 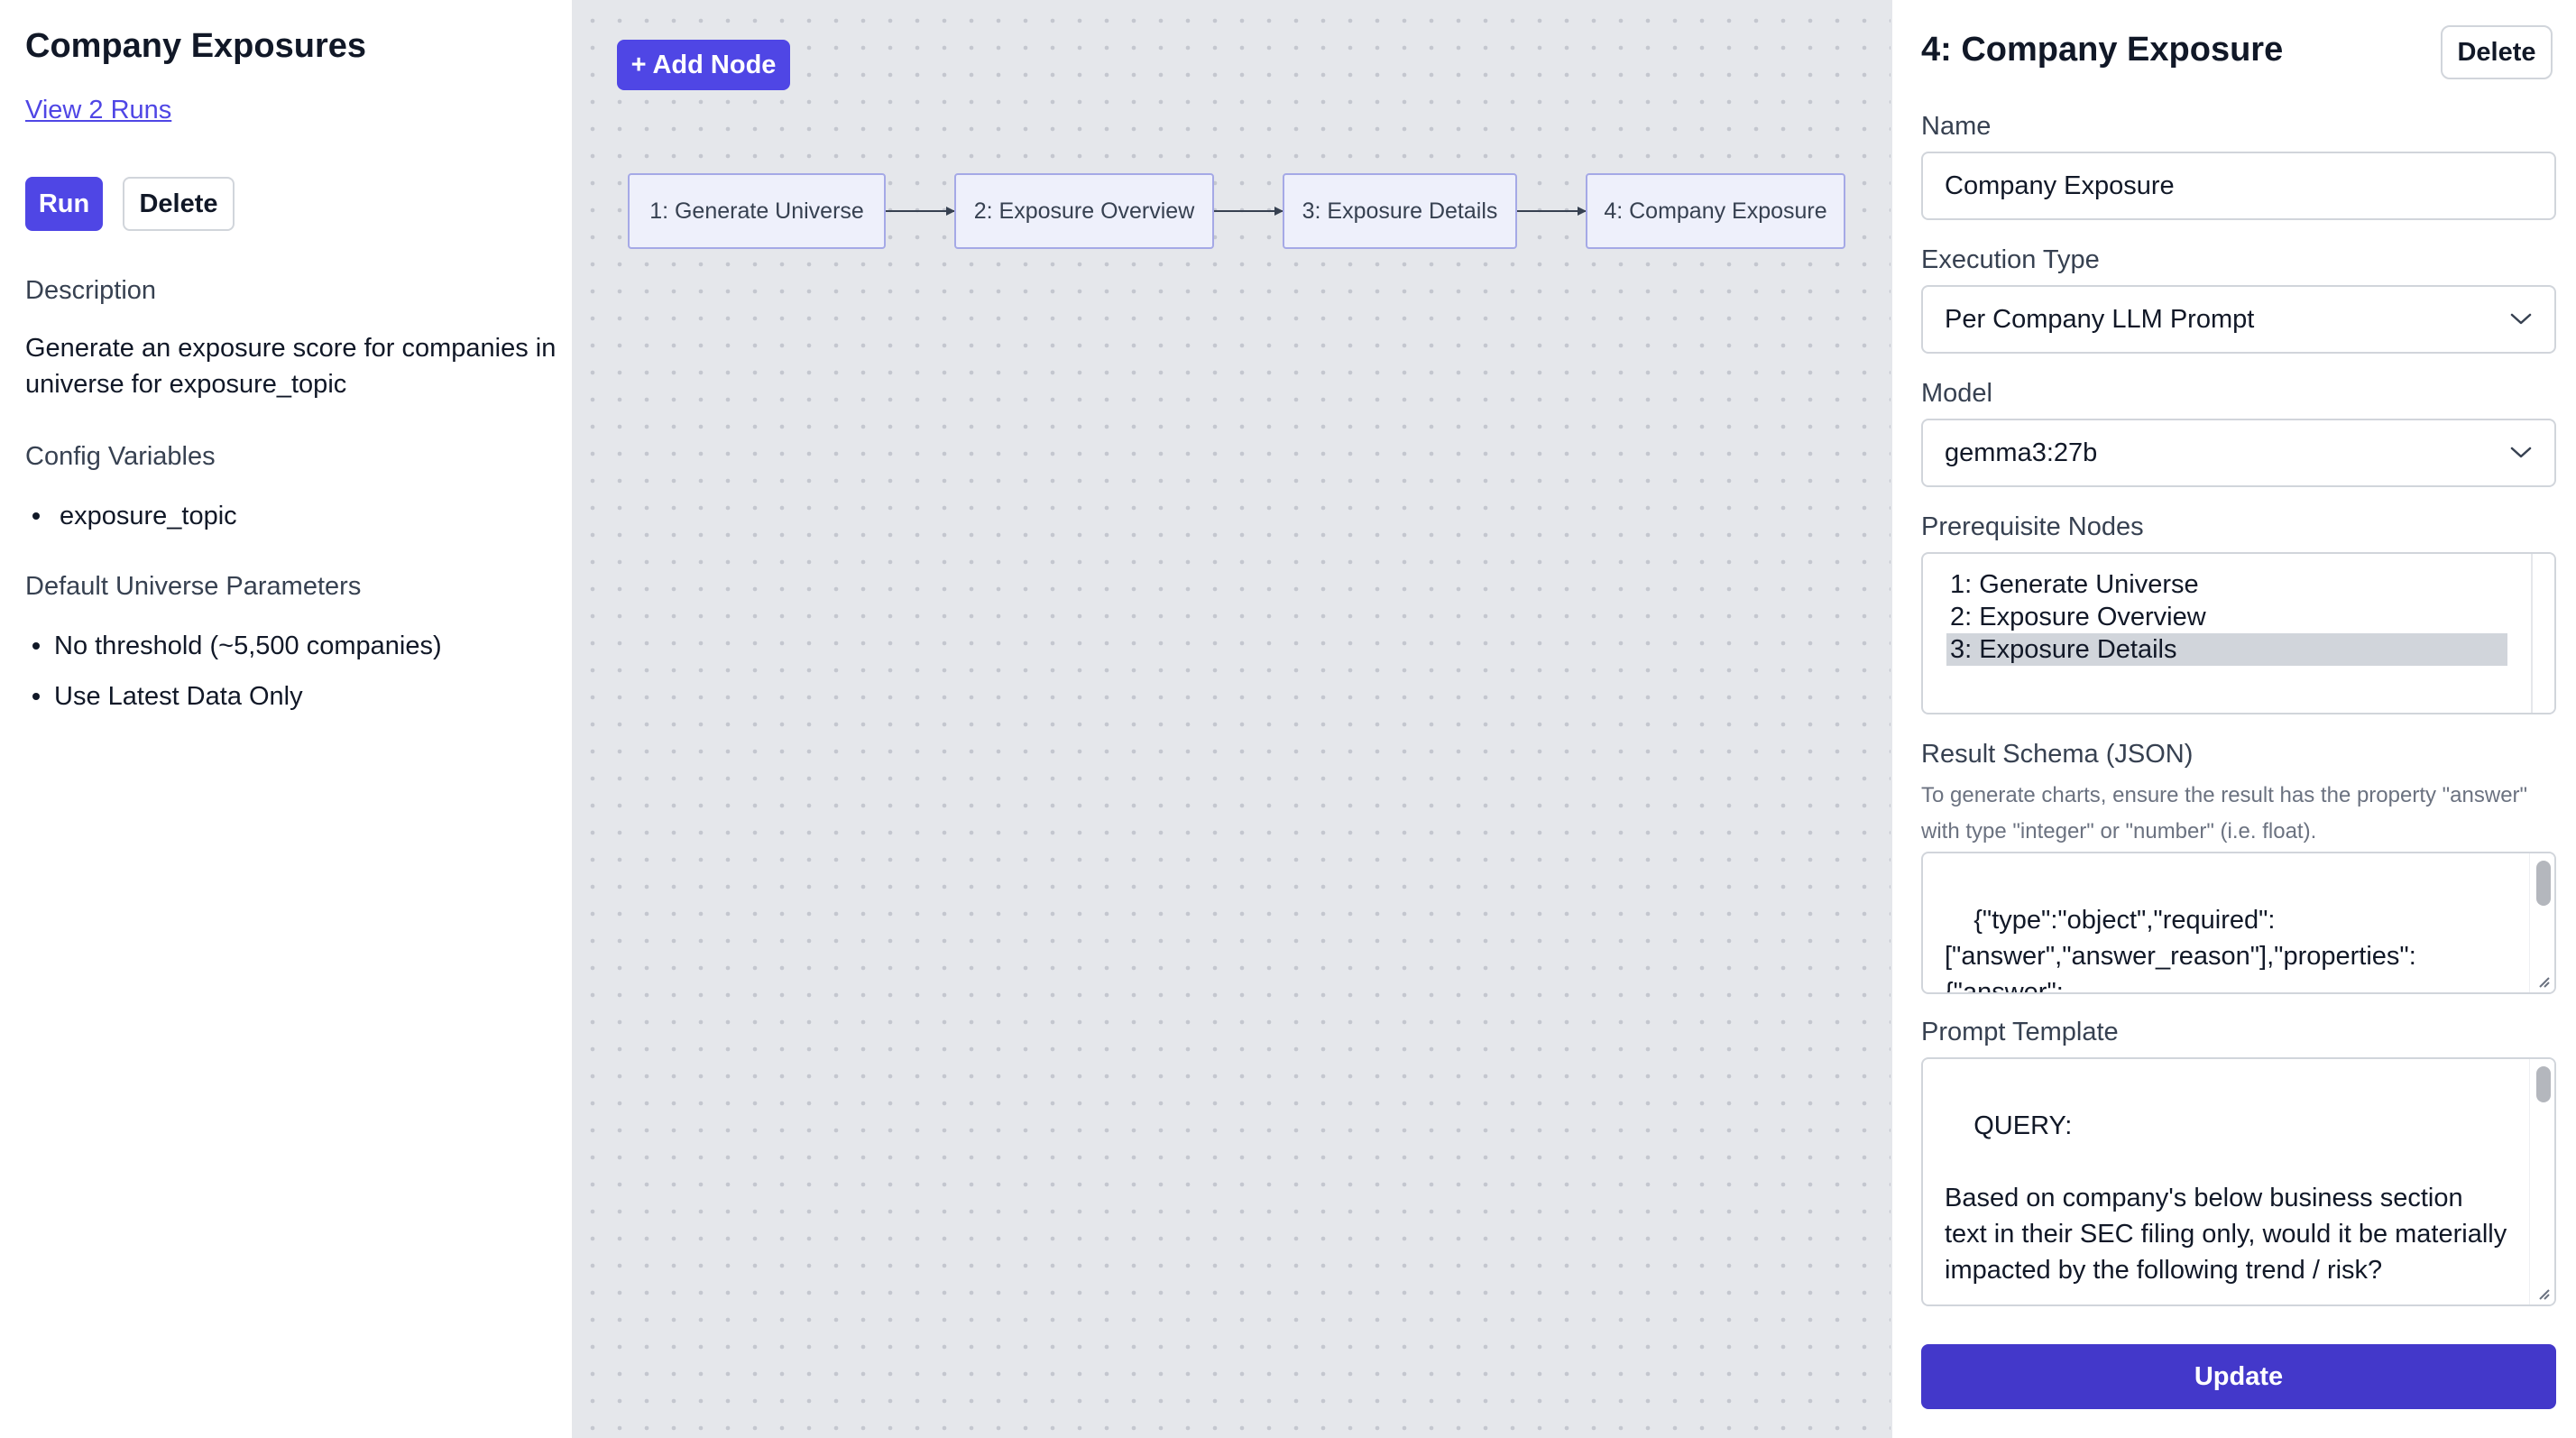 I want to click on node-generate-universe: 1: Generate Universe, so click(x=757, y=211).